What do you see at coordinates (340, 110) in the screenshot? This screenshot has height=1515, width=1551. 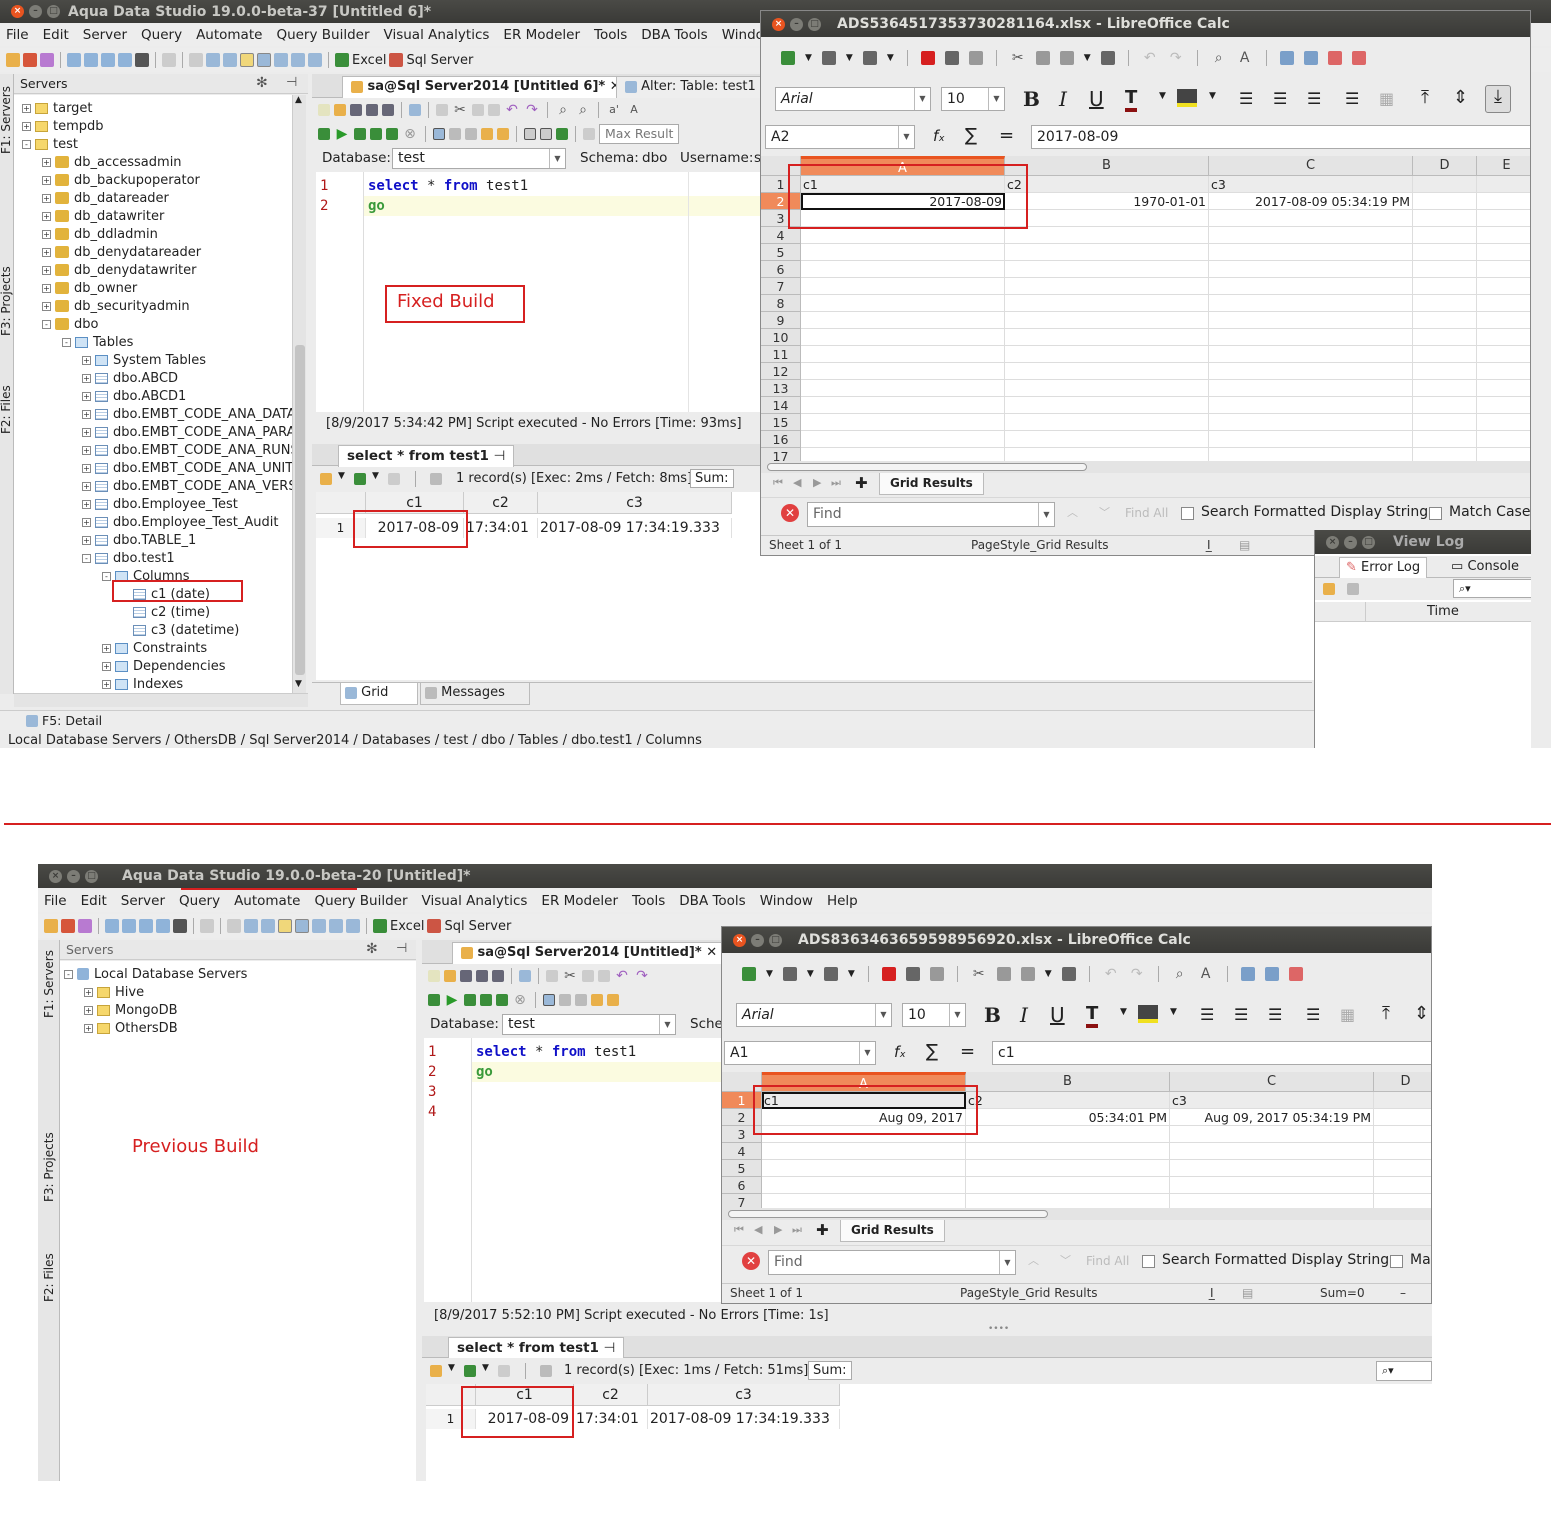 I see `open-icon` at bounding box center [340, 110].